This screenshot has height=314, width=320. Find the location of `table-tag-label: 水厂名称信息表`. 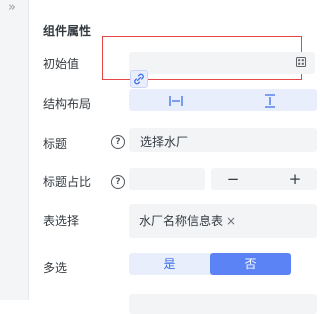

table-tag-label: 水厂名称信息表 is located at coordinates (181, 221).